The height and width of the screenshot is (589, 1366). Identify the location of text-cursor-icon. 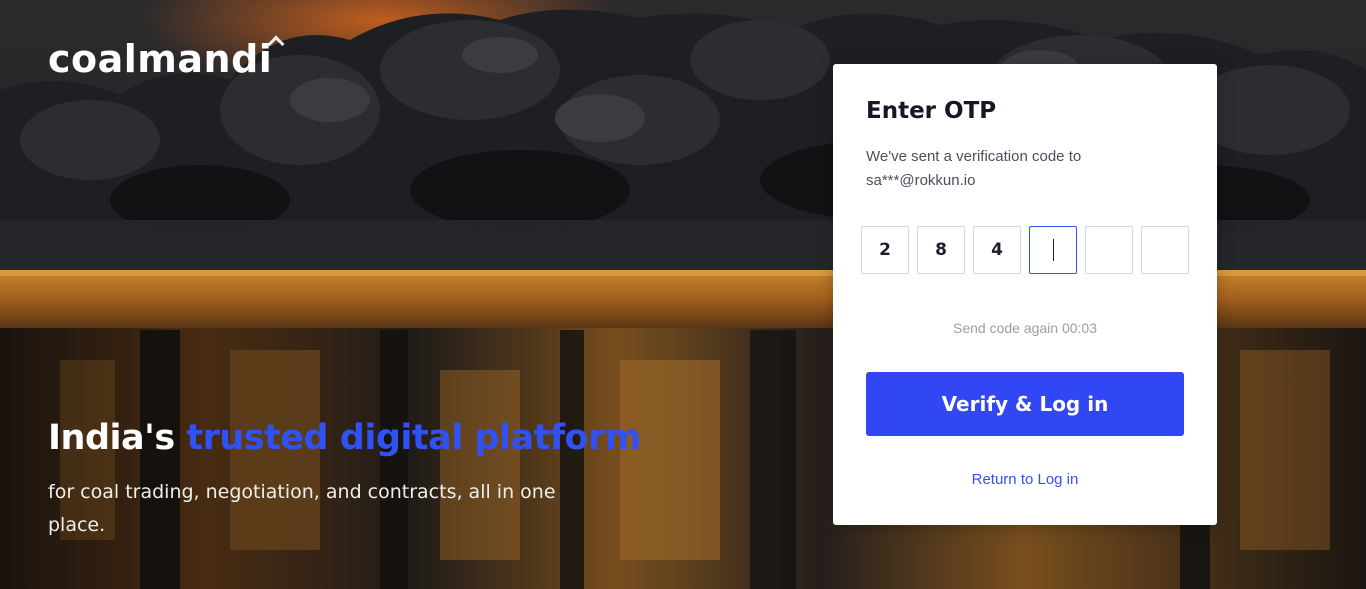
(1053, 250).